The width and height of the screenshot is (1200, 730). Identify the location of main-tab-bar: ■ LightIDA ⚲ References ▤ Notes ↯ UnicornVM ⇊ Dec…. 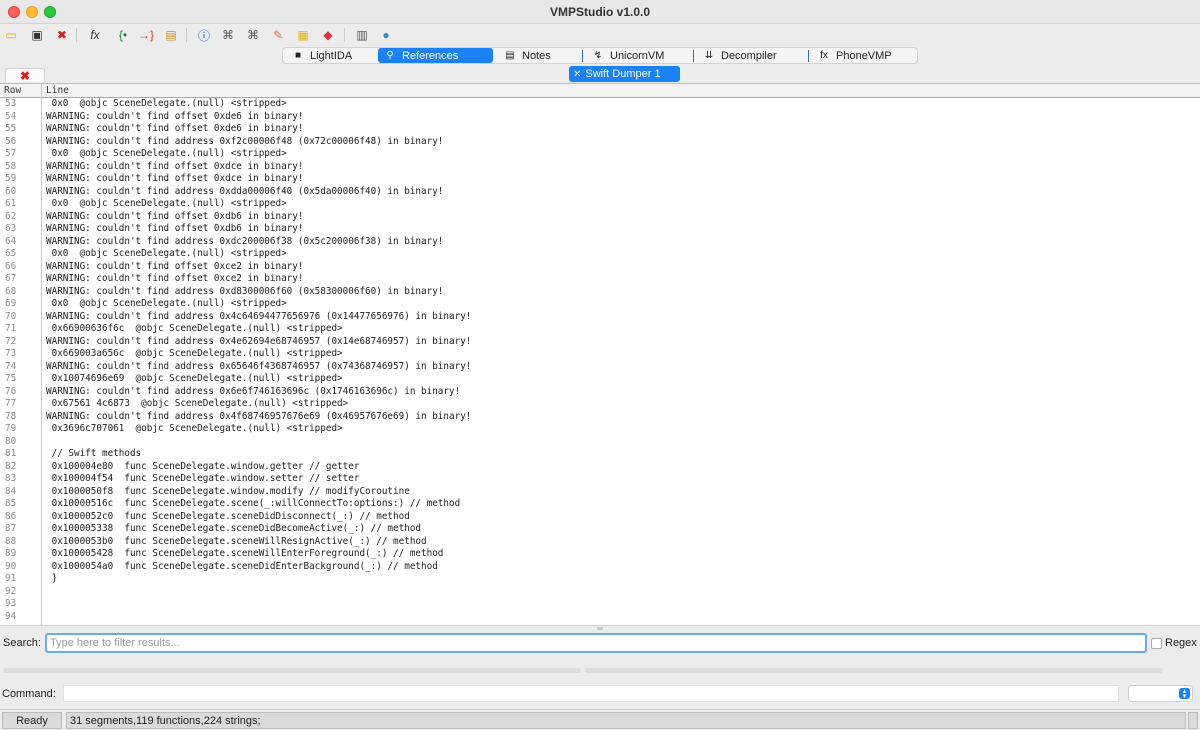
(600, 55).